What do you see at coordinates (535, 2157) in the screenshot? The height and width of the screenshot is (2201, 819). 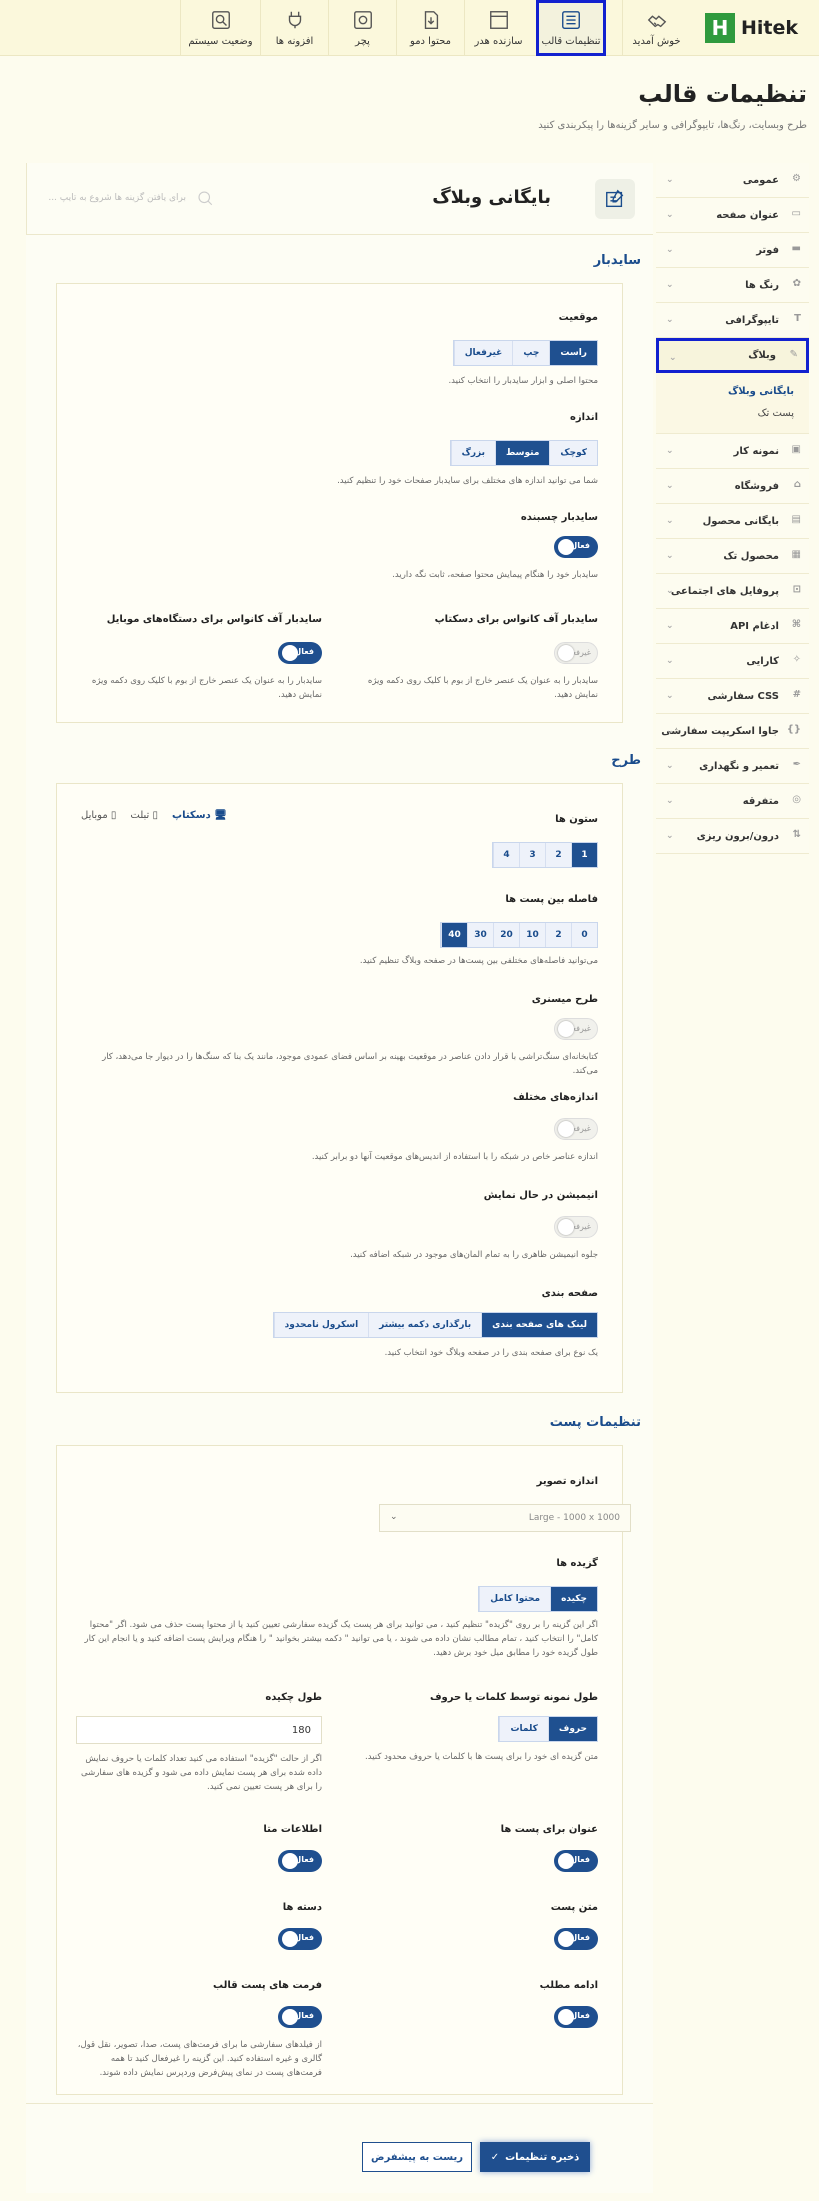 I see `save-settings-button: ذخیره تنظیمات ✓` at bounding box center [535, 2157].